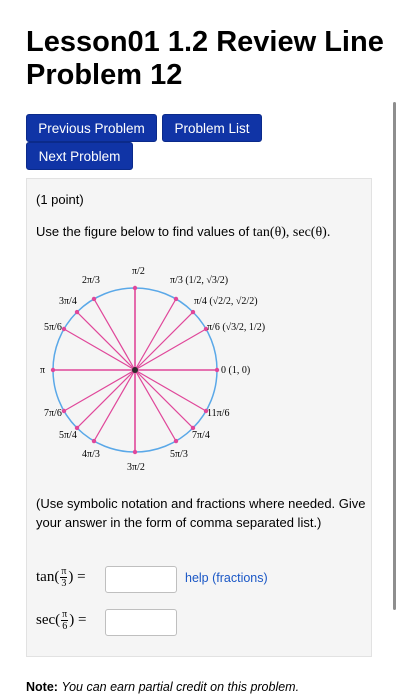 Image resolution: width=400 pixels, height=700 pixels. What do you see at coordinates (64, 583) in the screenshot?
I see `tan-fraction-den: 3` at bounding box center [64, 583].